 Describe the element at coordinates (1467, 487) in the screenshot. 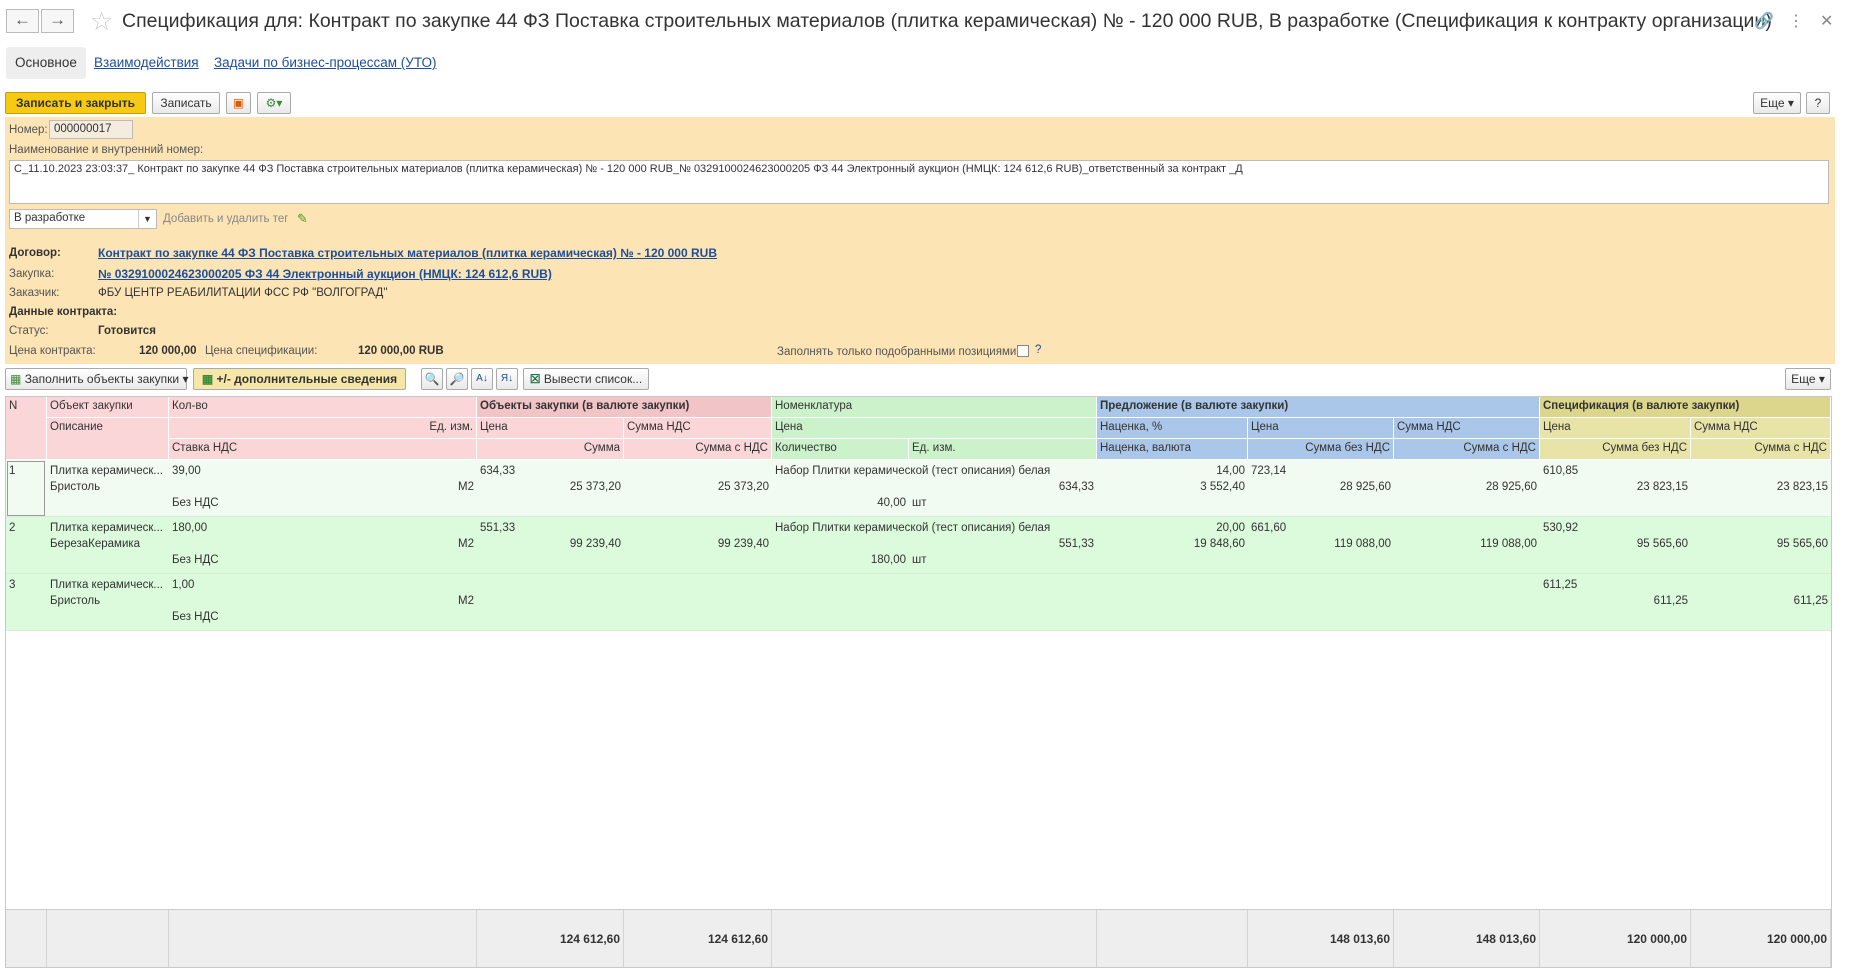

I see `cell-o-sum-vat: 28 925,60` at that location.